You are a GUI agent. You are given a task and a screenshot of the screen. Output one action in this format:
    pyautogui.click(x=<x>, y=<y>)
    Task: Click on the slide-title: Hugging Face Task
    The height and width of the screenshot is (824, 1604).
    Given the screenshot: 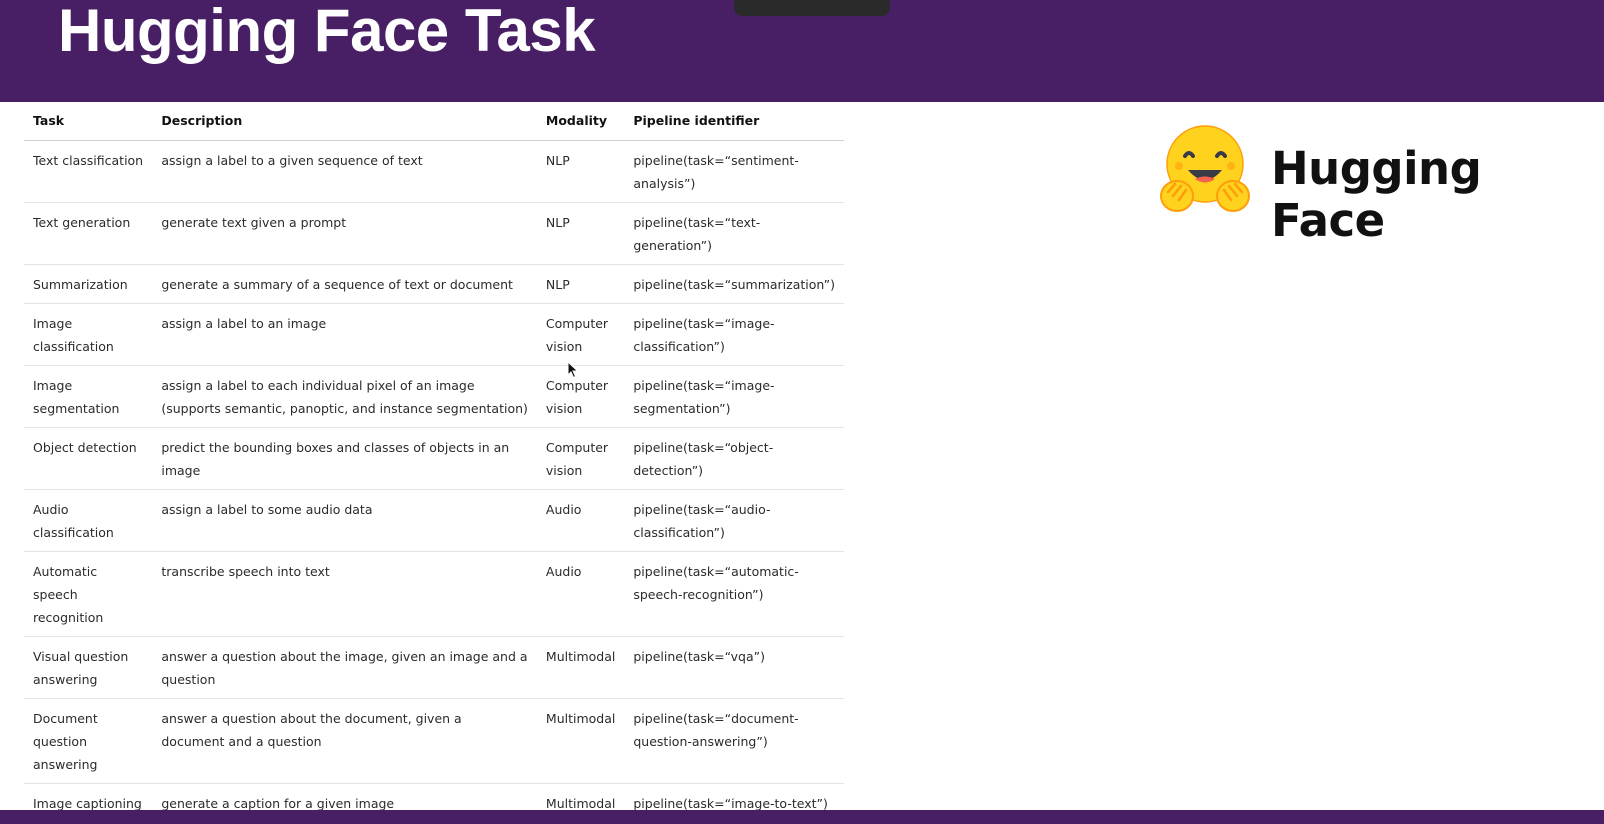 What is the action you would take?
    pyautogui.click(x=327, y=32)
    